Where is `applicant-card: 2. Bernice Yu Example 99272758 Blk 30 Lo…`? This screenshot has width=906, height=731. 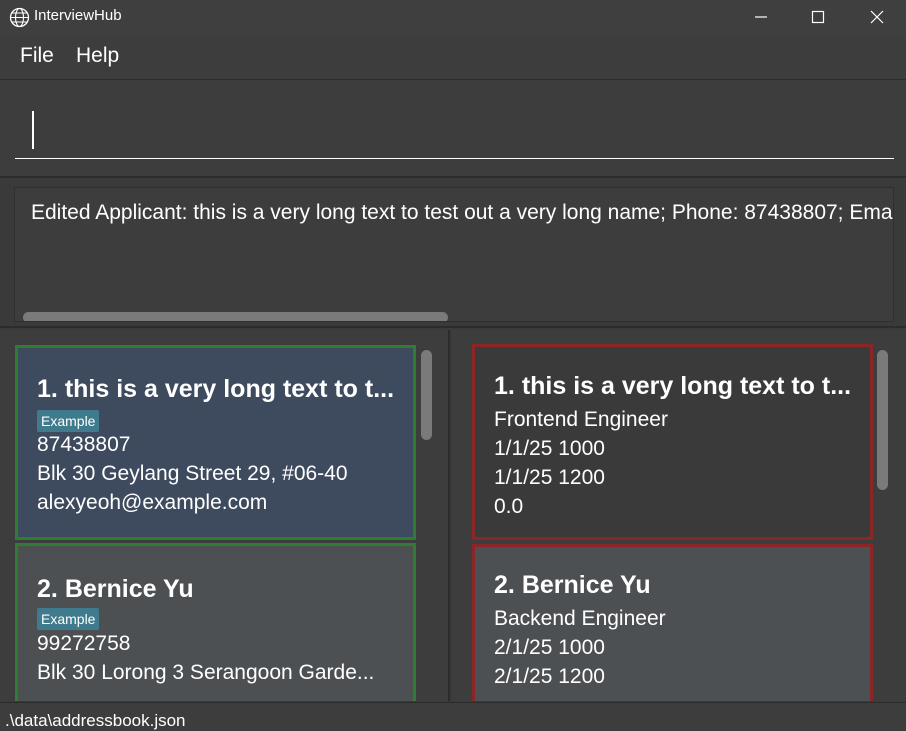
applicant-card: 2. Bernice Yu Example 99272758 Blk 30 Lo… is located at coordinates (215, 622).